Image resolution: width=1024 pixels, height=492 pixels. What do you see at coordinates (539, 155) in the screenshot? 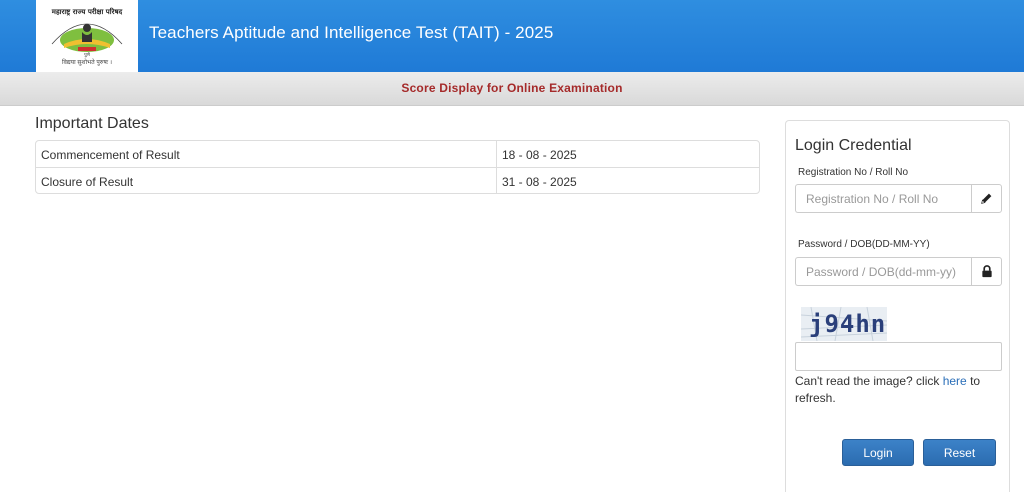
I see `date-value: 18 - 08 - 2025` at bounding box center [539, 155].